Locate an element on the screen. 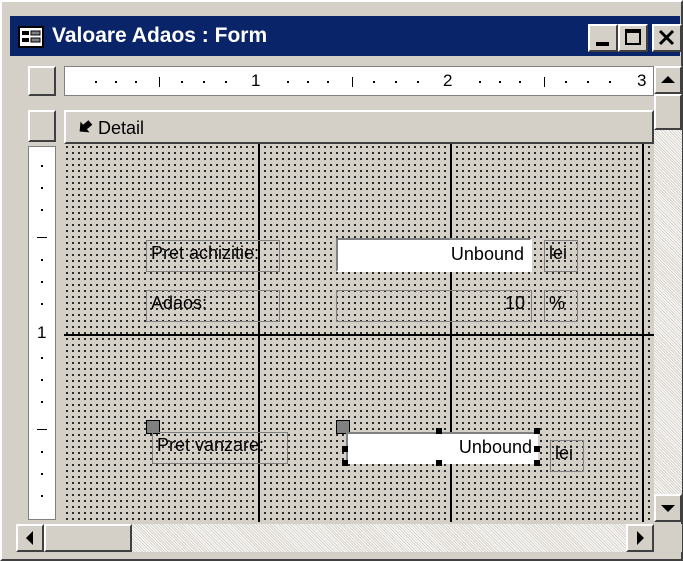 The width and height of the screenshot is (683, 561). resize-handle-middle-right is located at coordinates (537, 449).